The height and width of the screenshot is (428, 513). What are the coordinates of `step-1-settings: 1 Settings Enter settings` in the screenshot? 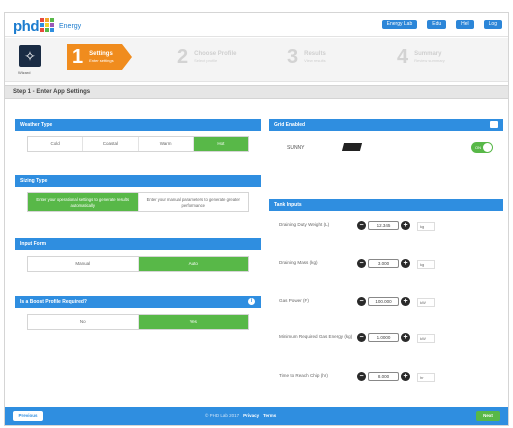 It's located at (99, 57).